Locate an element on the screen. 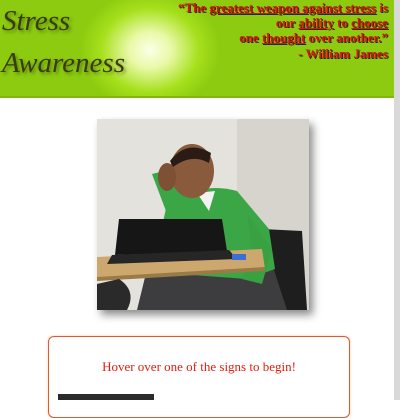 This screenshot has height=418, width=400. quote-one: one is located at coordinates (250, 37).